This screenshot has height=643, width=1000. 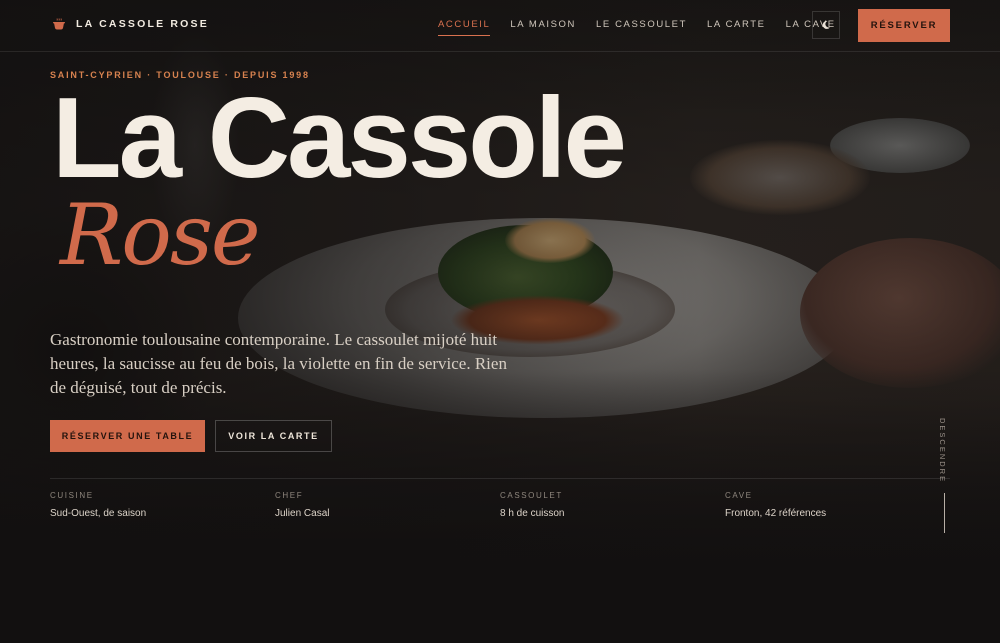 I want to click on nav-item-le-cassoulet: LE CASSOULET, so click(x=641, y=27).